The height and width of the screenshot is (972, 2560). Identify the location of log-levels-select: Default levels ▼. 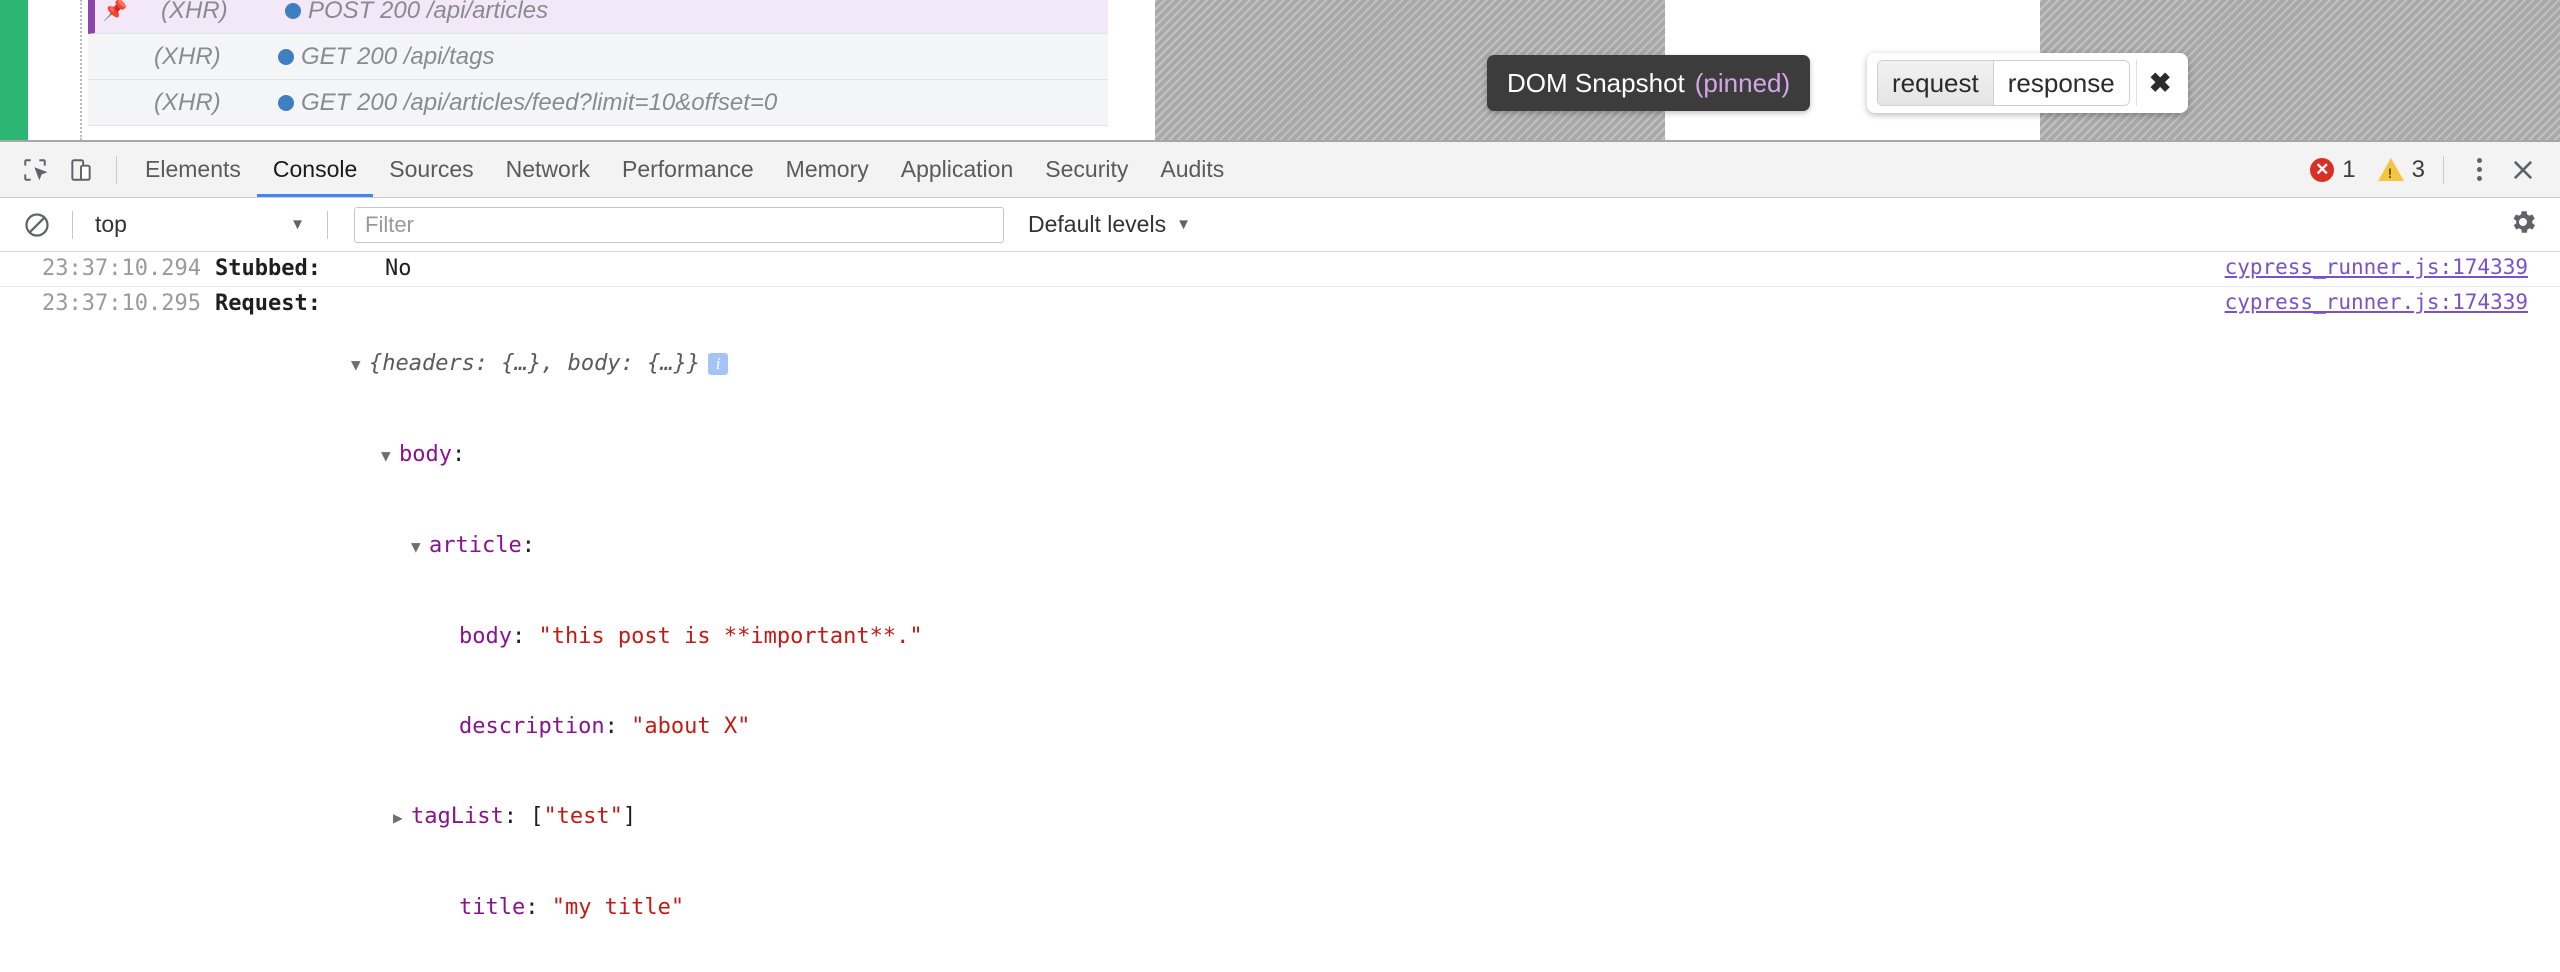
(1109, 224).